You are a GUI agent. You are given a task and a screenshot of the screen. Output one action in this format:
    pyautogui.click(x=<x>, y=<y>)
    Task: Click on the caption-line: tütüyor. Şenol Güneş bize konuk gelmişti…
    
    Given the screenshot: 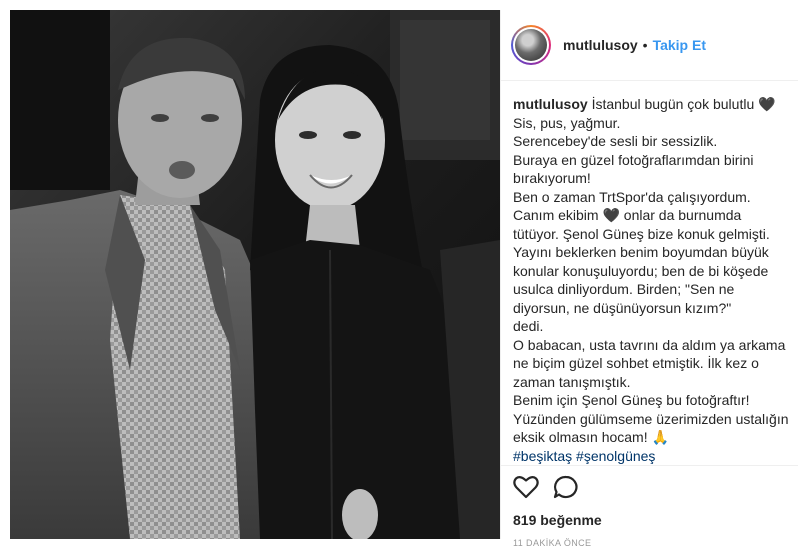 What is the action you would take?
    pyautogui.click(x=641, y=233)
    